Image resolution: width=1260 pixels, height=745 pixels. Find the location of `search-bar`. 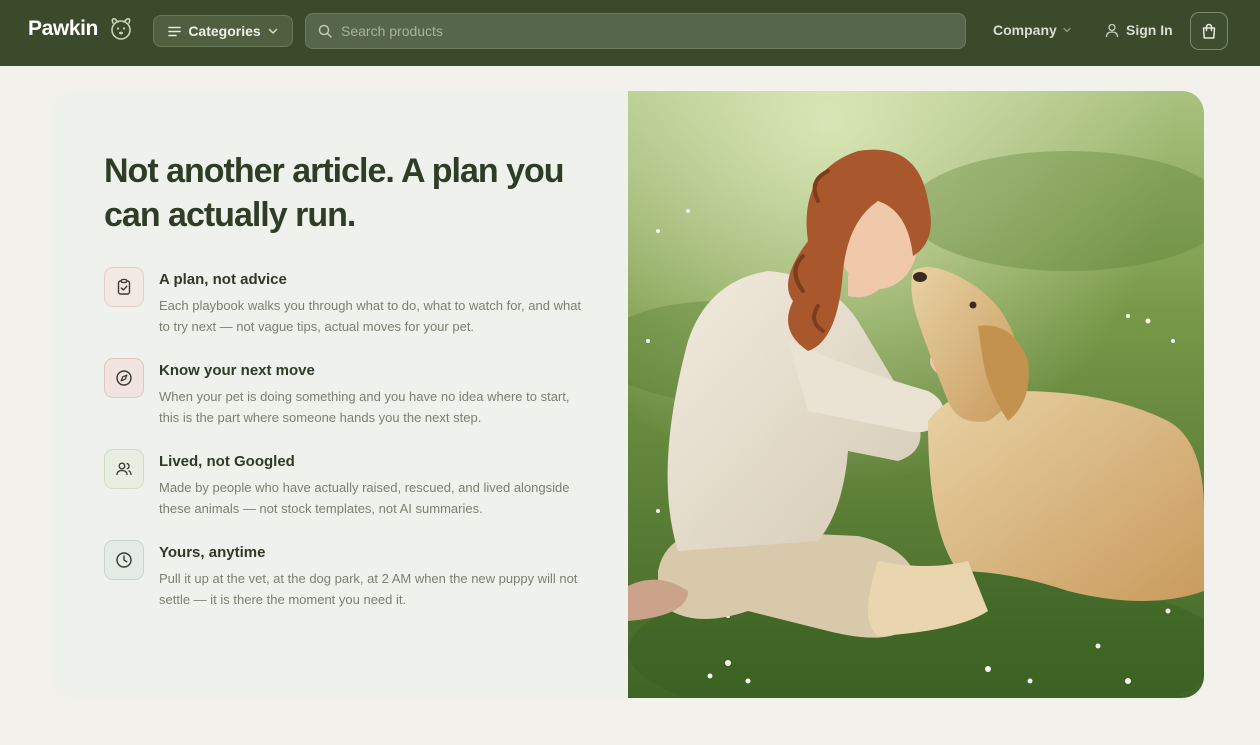

search-bar is located at coordinates (635, 31).